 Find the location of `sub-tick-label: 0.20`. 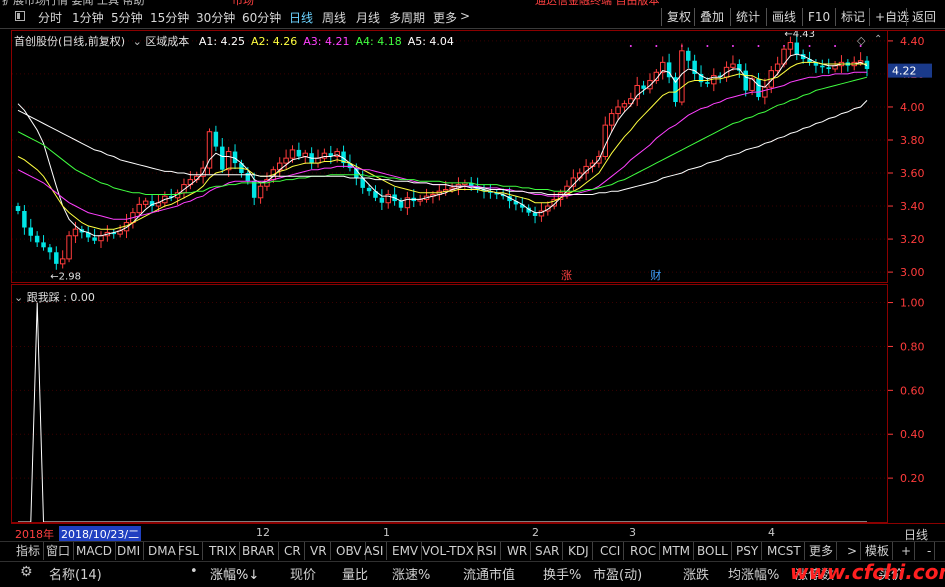

sub-tick-label: 0.20 is located at coordinates (912, 478).